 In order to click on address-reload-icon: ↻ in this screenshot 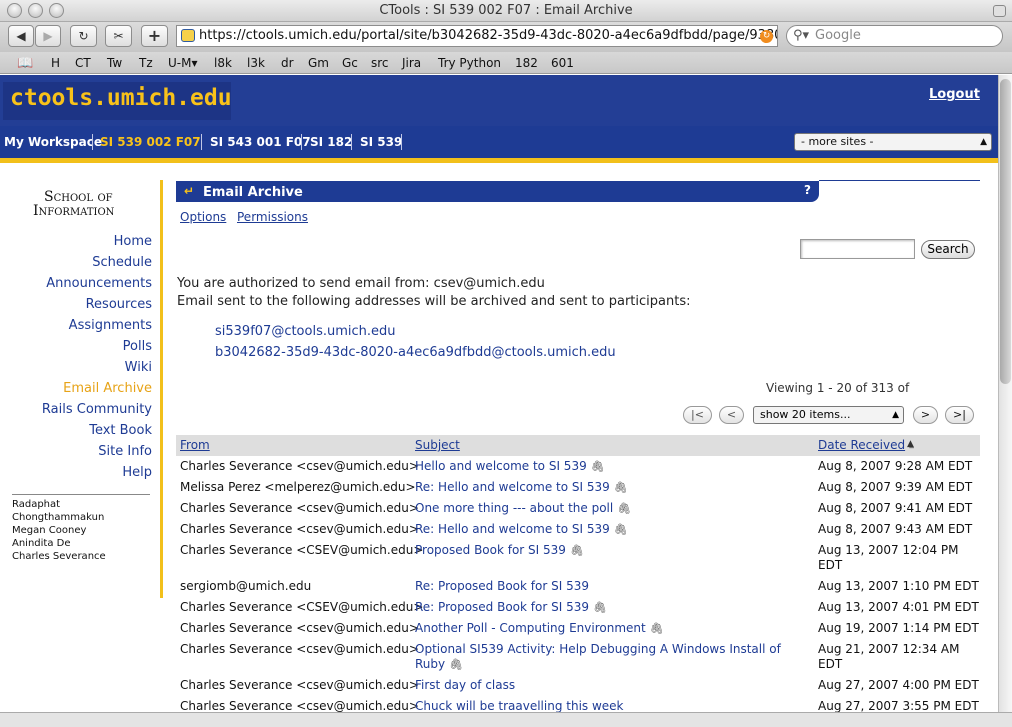, I will do `click(766, 36)`.